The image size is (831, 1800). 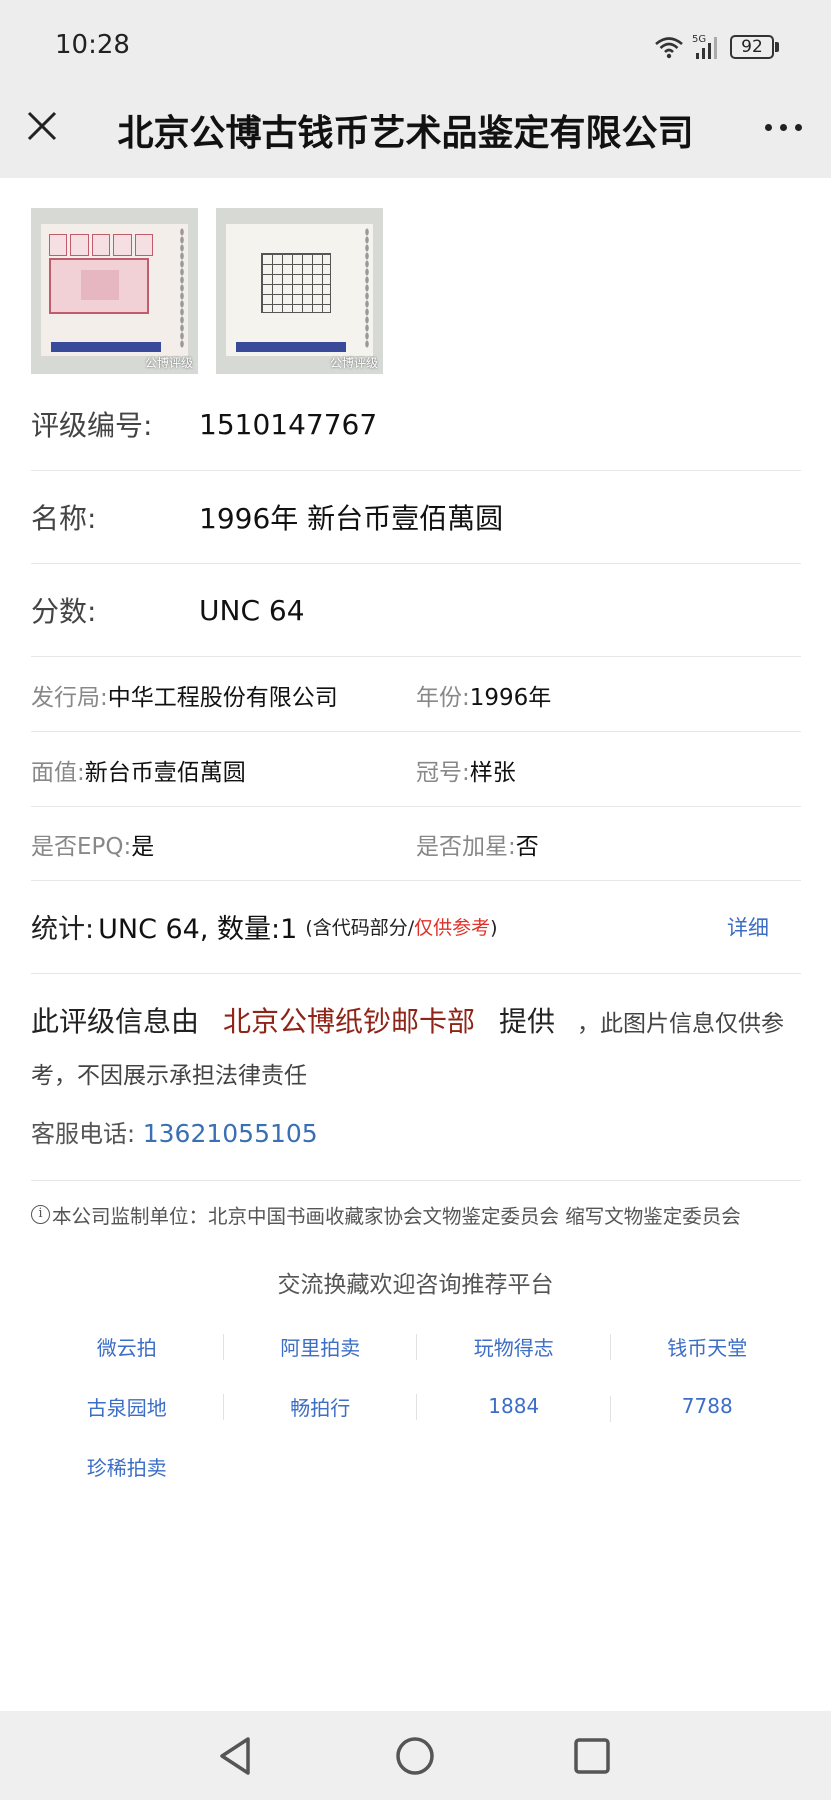 I want to click on phone-label: 客服电话:, so click(x=83, y=1134).